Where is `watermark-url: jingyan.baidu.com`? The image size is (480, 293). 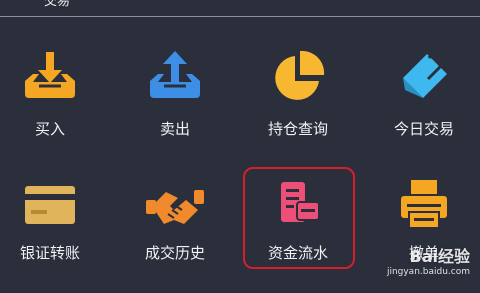
watermark-url: jingyan.baidu.com is located at coordinates (428, 272).